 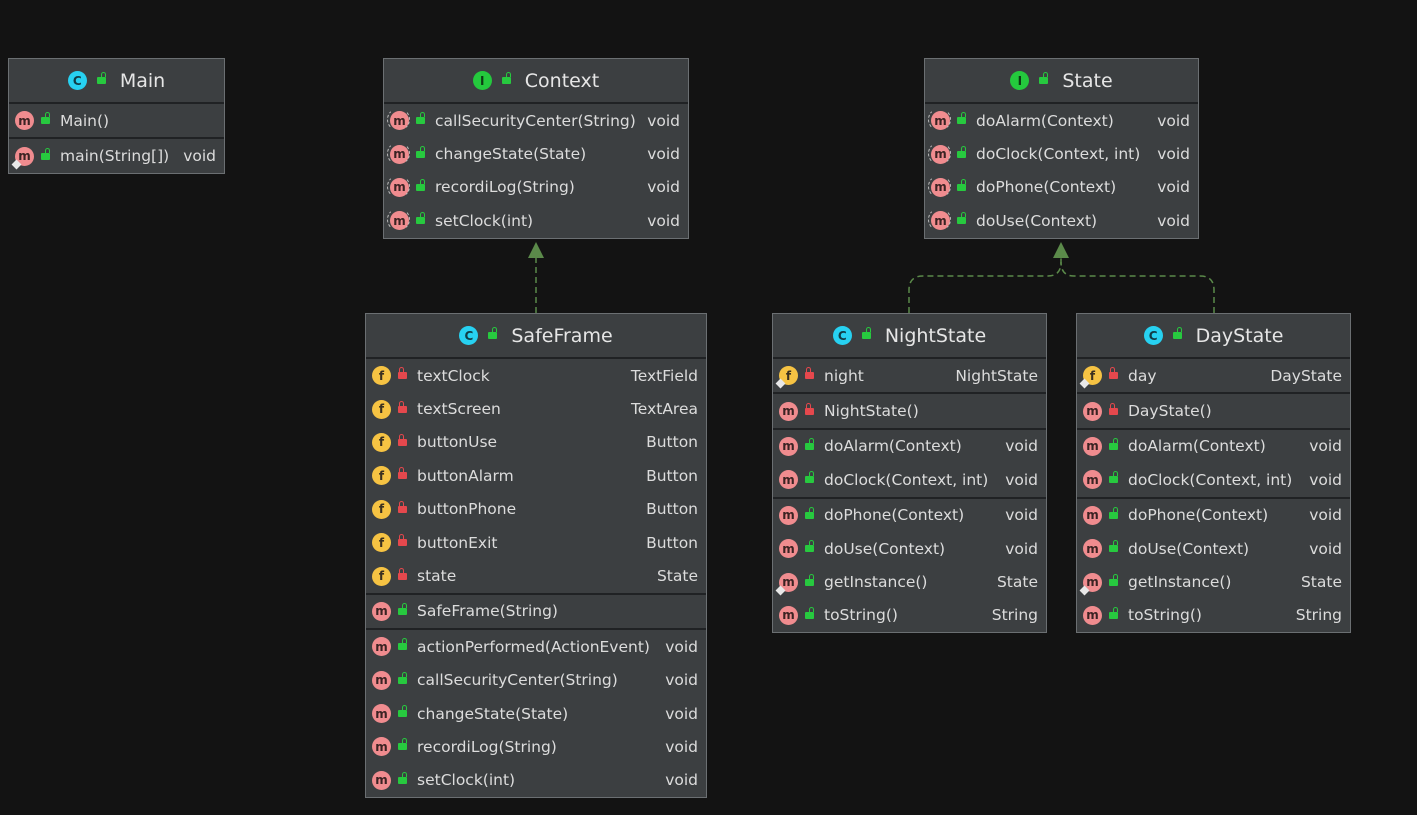 I want to click on member-row: f night NightState, so click(x=909, y=375).